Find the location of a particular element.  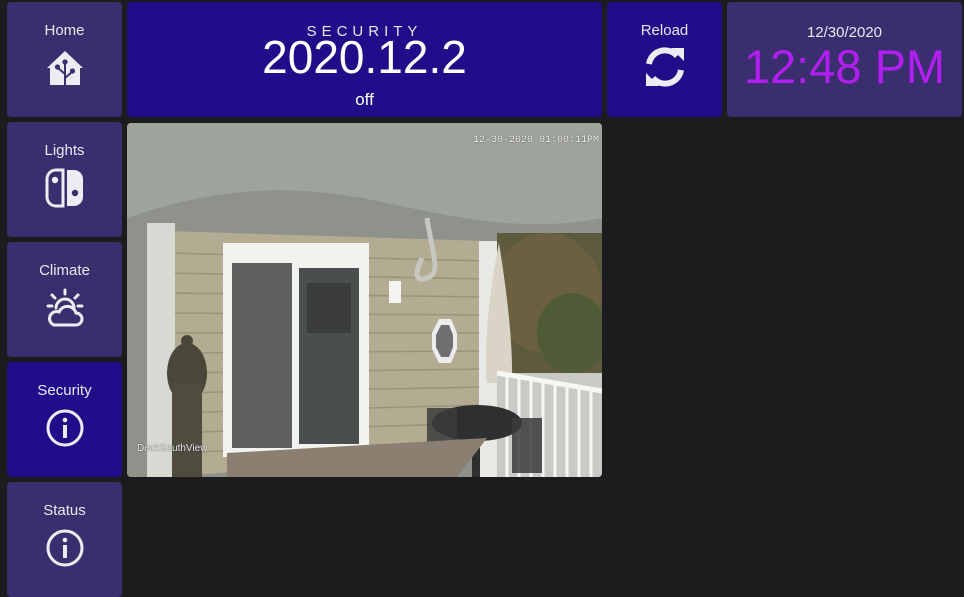

security-version-tile: SECURITY 2020.12.2 off is located at coordinates (364, 59).